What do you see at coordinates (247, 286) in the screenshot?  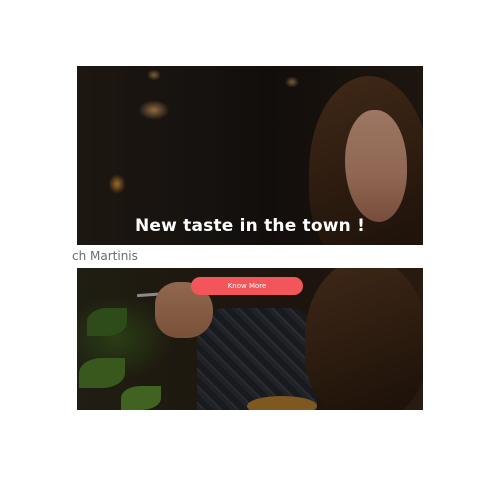 I see `know-more-button: Know More` at bounding box center [247, 286].